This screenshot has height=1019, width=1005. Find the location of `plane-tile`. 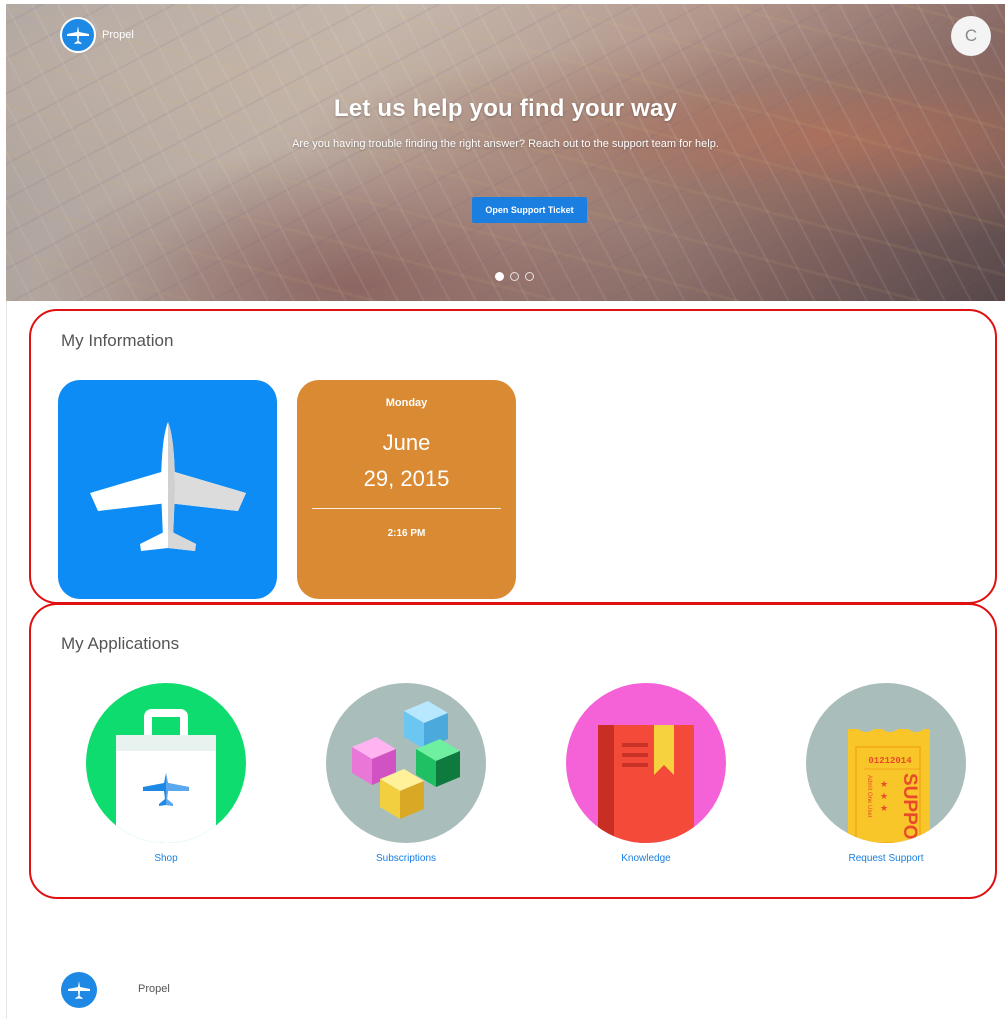

plane-tile is located at coordinates (167, 489).